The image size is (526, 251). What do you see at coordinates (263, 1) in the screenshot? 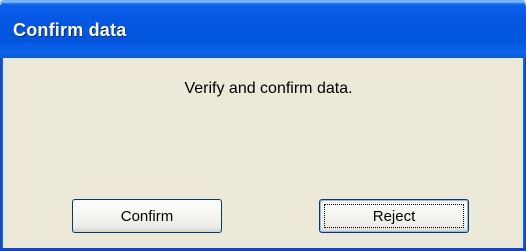
I see `title-bar-highlight` at bounding box center [263, 1].